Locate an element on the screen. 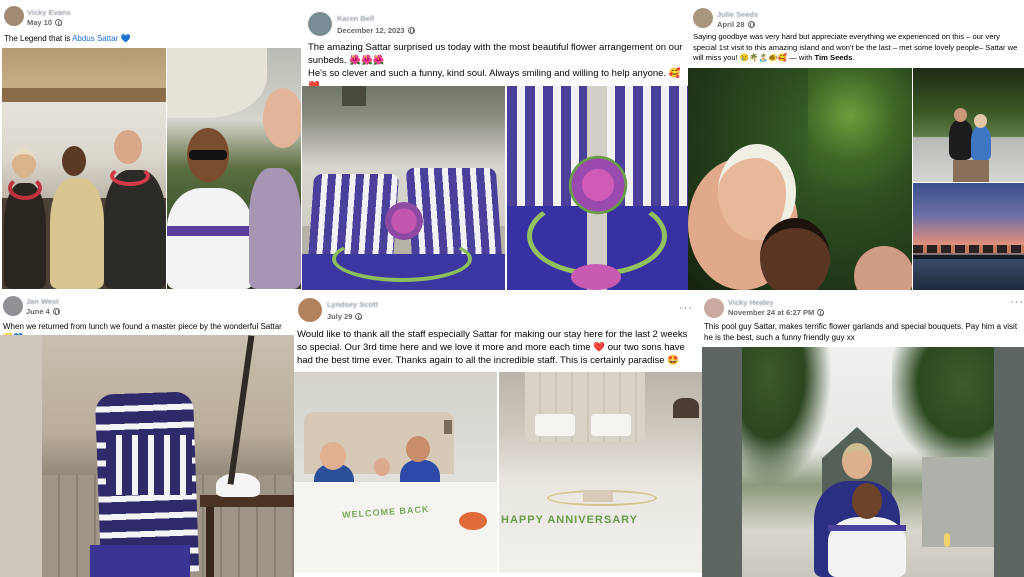 This screenshot has width=1024, height=577. post-caption: The Legend that is Abdus Sattar 💙 is located at coordinates (149, 38).